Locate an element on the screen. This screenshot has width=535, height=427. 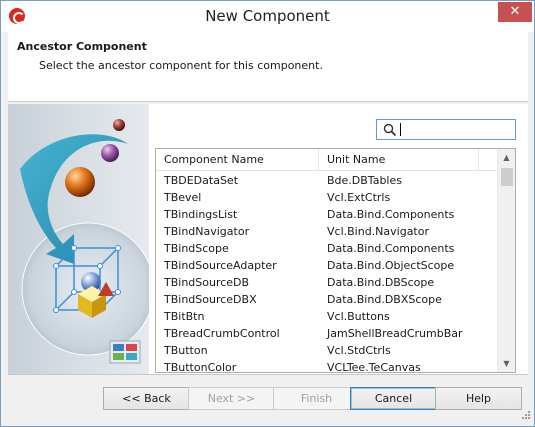
component-name-cell: TBindSourceDB is located at coordinates (207, 282).